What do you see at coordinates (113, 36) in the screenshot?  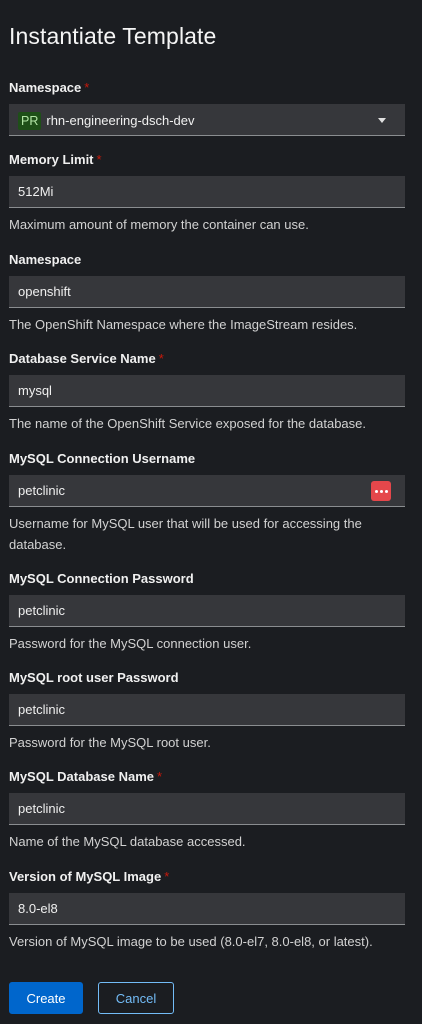 I see `page-title: Instantiate Template` at bounding box center [113, 36].